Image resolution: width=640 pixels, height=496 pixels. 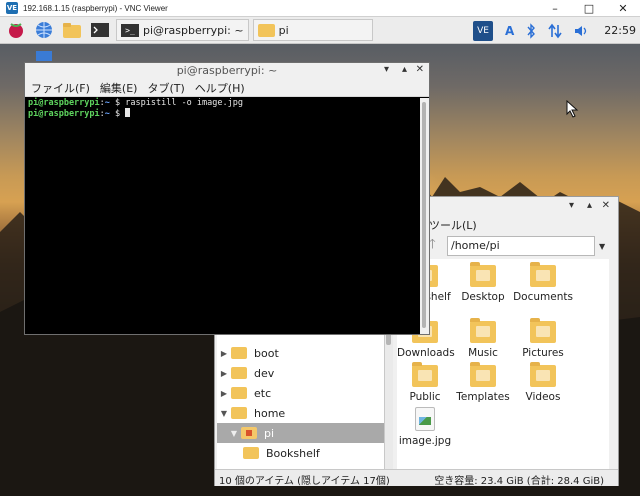 What do you see at coordinates (223, 113) in the screenshot?
I see `terminal-line: pi@raspberrypi:~ $` at bounding box center [223, 113].